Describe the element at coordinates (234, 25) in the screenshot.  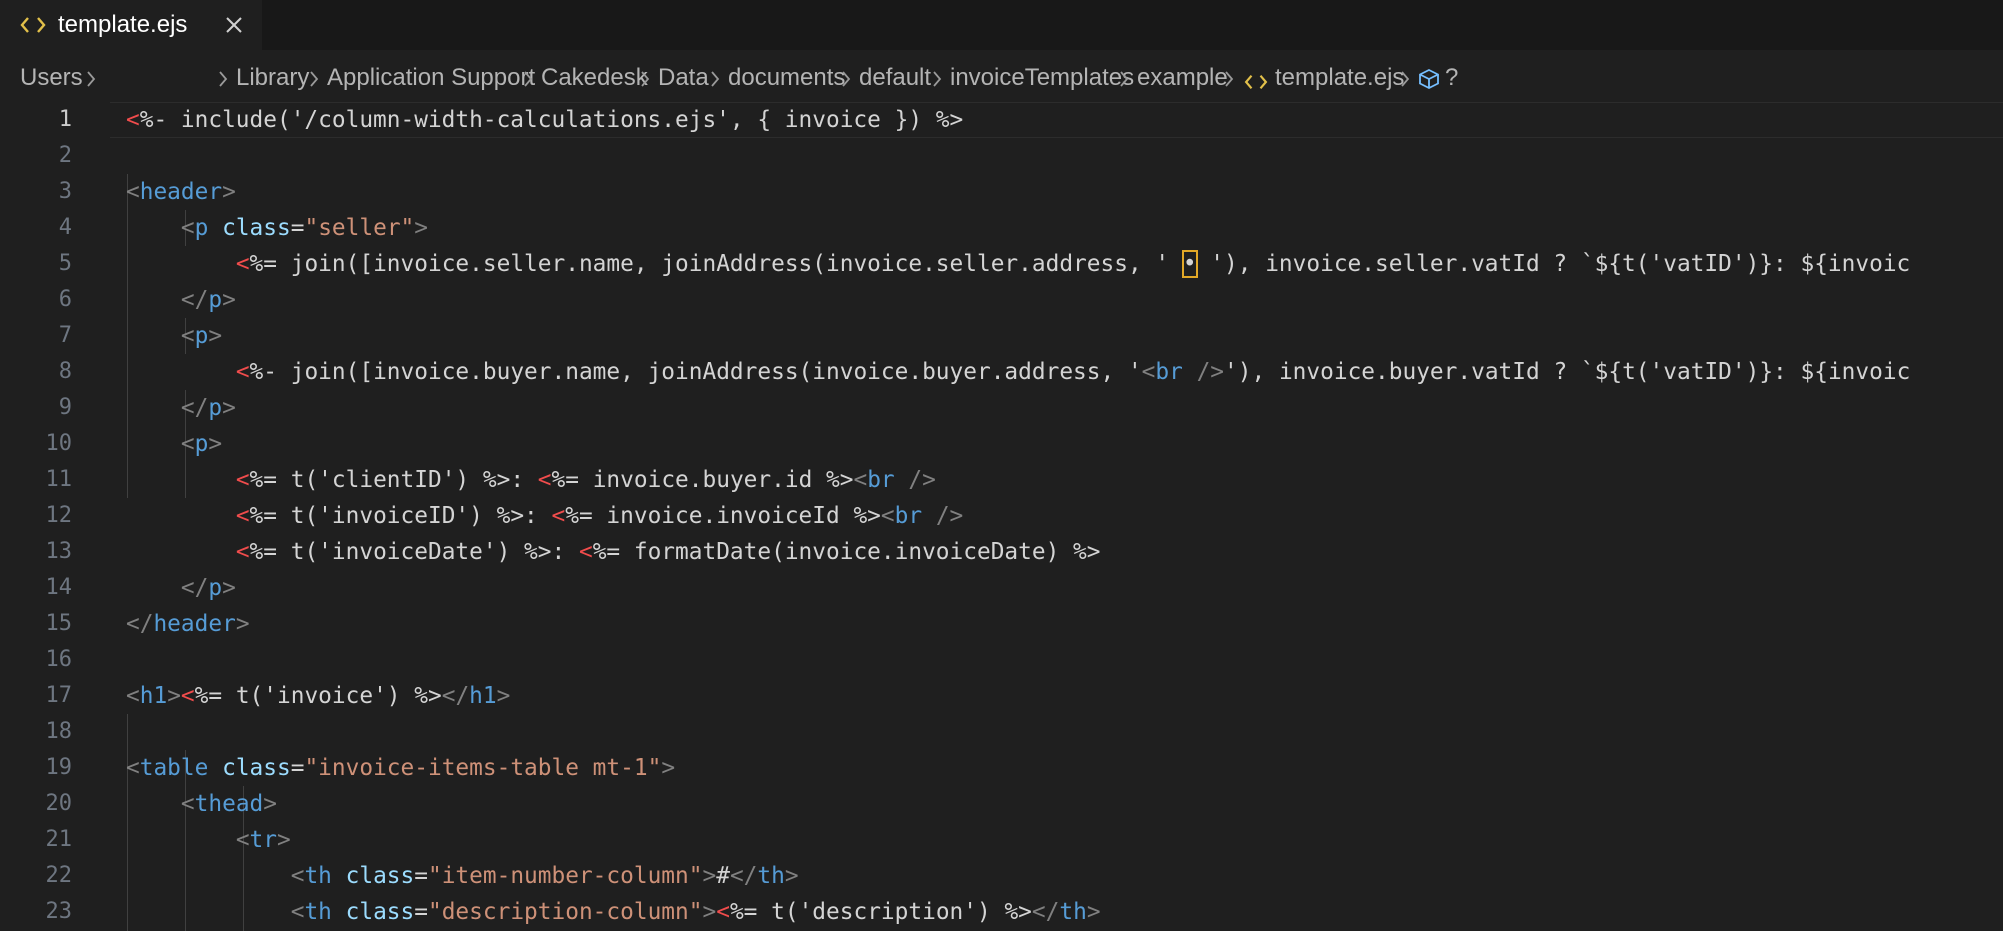
I see `close-icon` at that location.